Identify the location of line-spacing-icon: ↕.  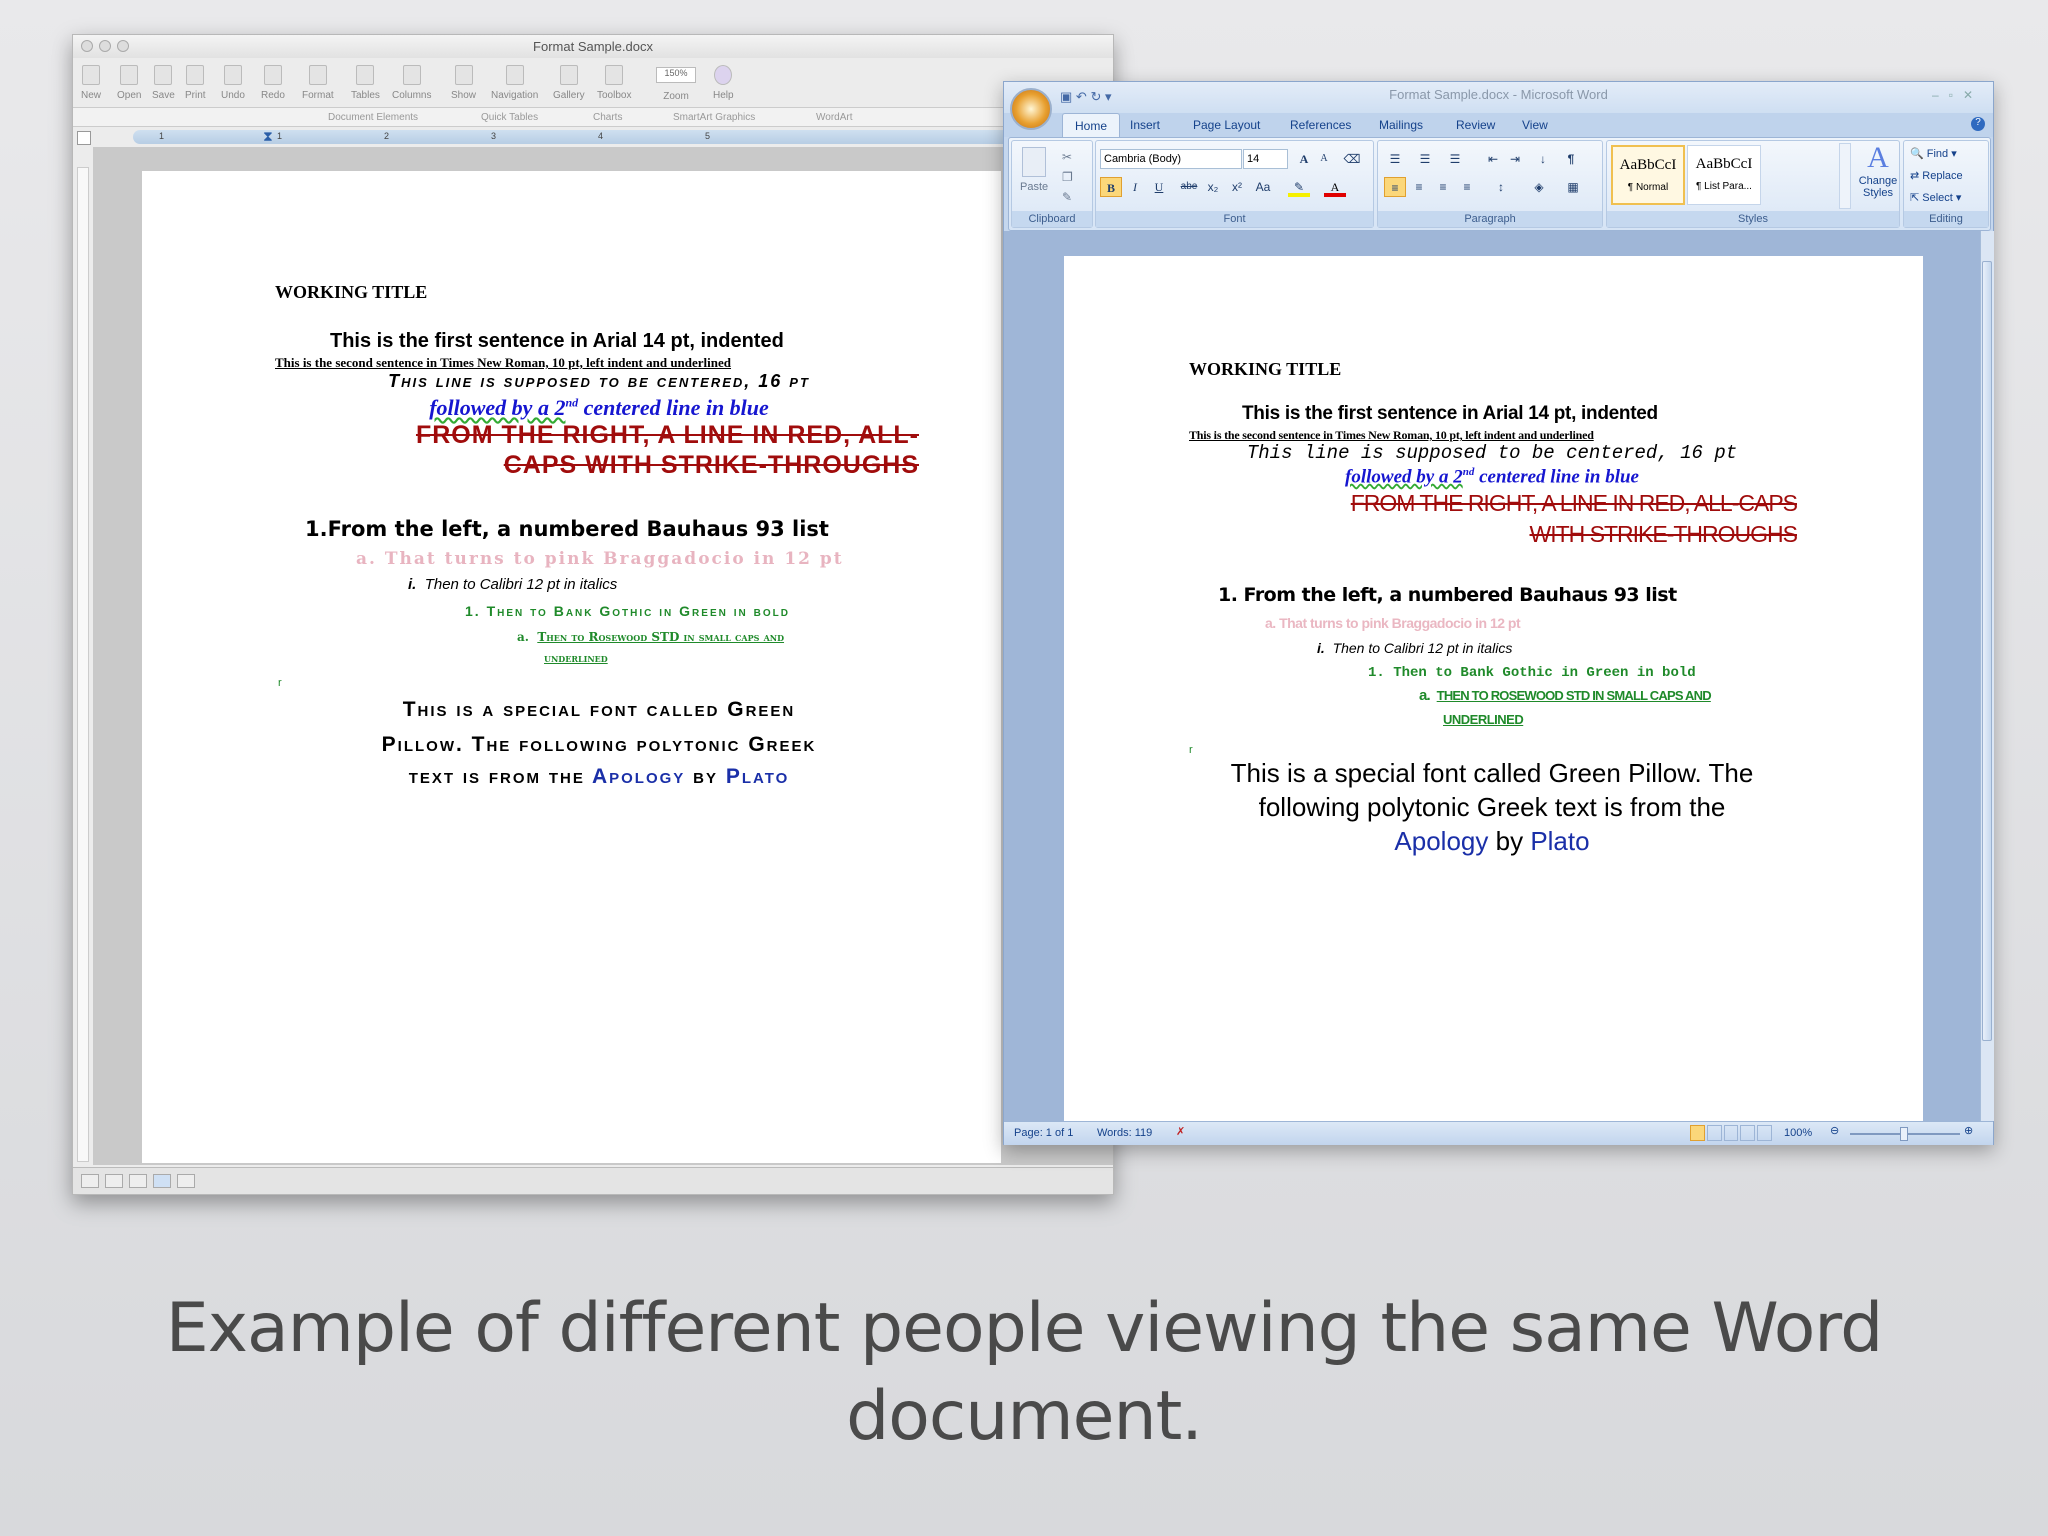
(1501, 187).